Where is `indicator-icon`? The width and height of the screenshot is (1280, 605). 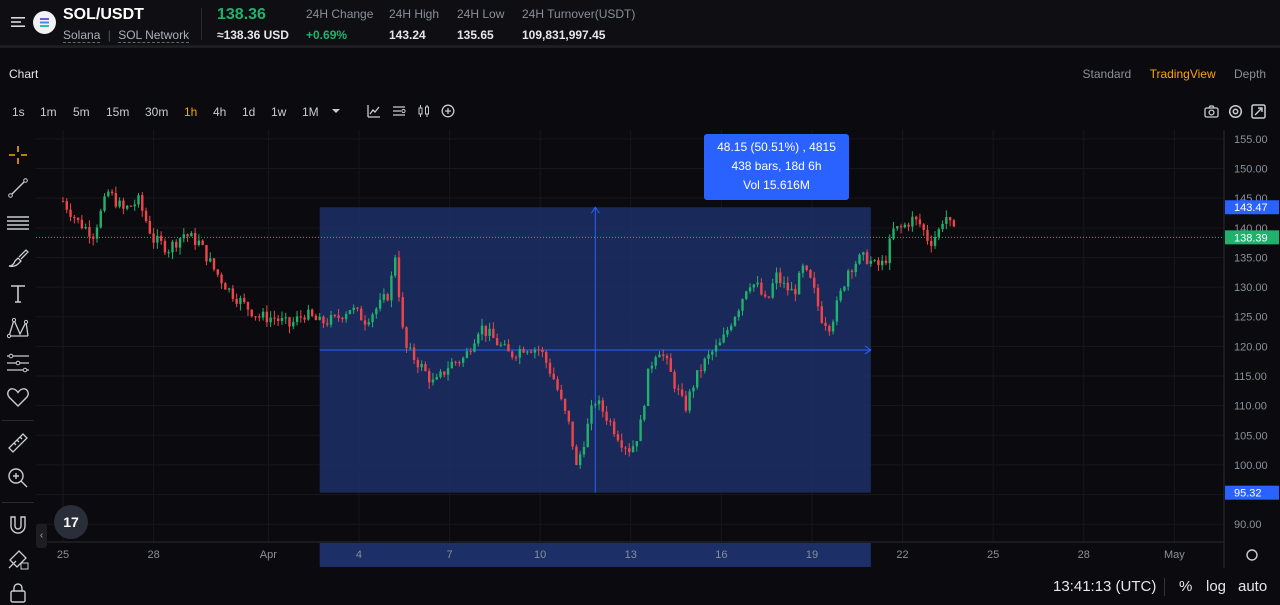
indicator-icon is located at coordinates (374, 111).